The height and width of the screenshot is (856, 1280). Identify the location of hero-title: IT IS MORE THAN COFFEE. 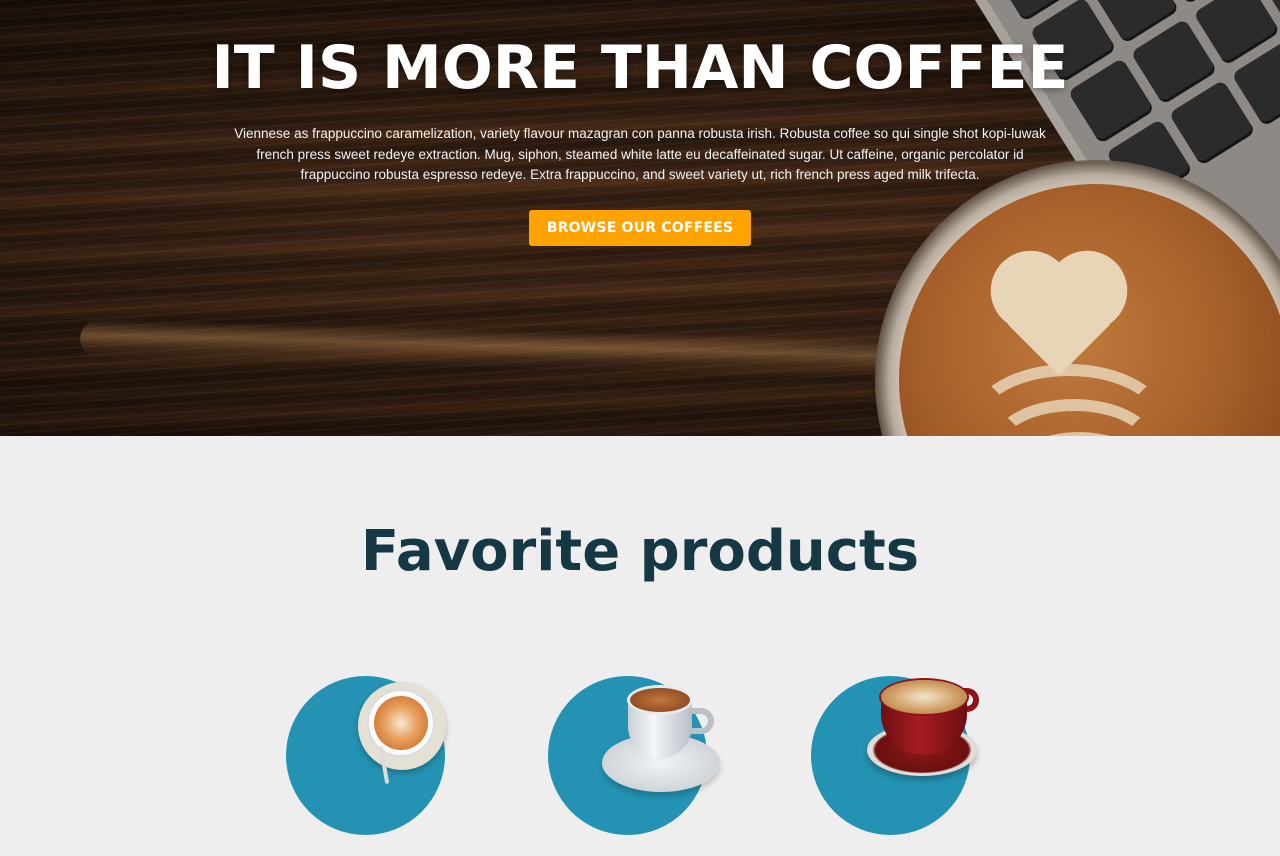
(640, 68).